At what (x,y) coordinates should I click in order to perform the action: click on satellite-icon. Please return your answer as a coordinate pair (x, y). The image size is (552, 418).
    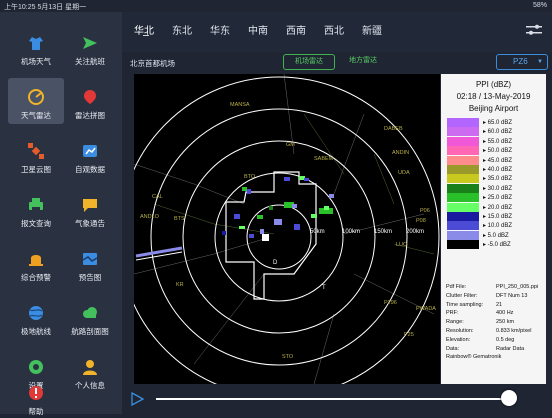
    Looking at the image, I should click on (36, 151).